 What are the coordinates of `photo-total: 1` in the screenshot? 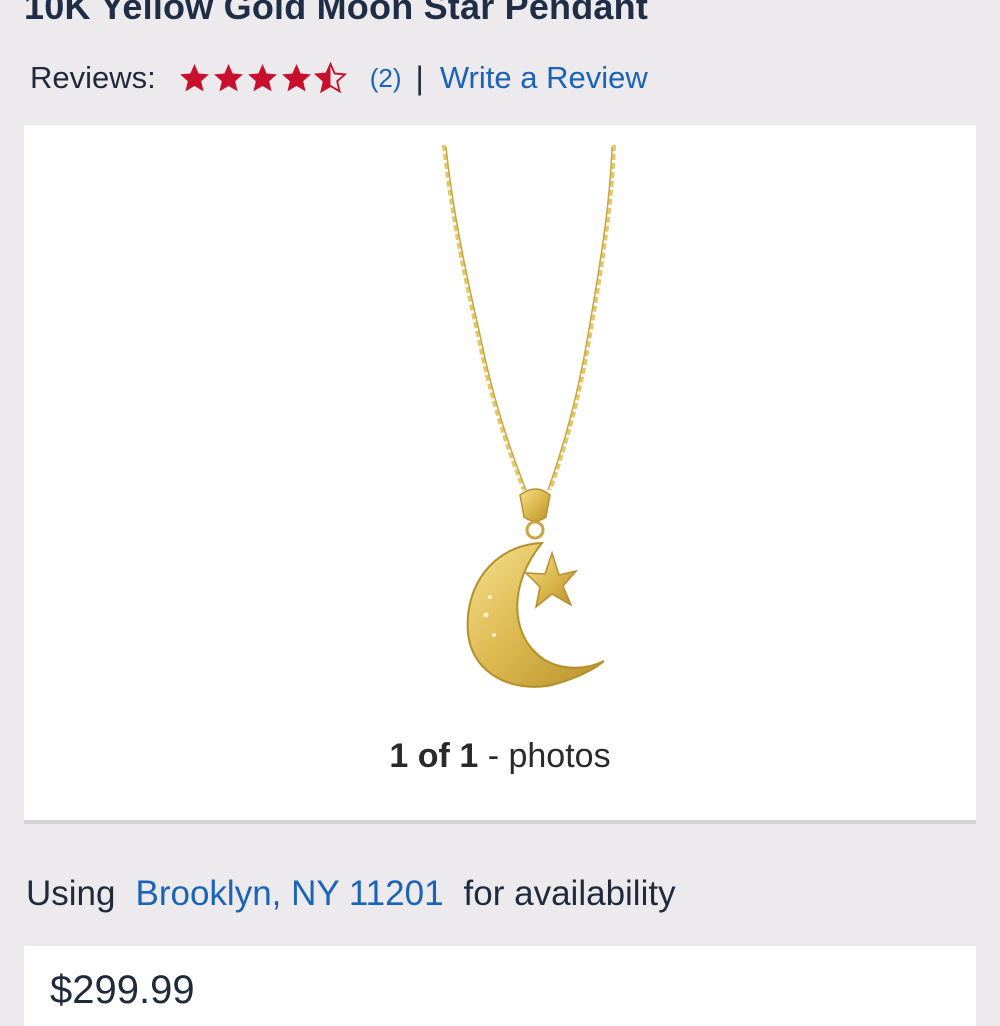 It's located at (469, 756).